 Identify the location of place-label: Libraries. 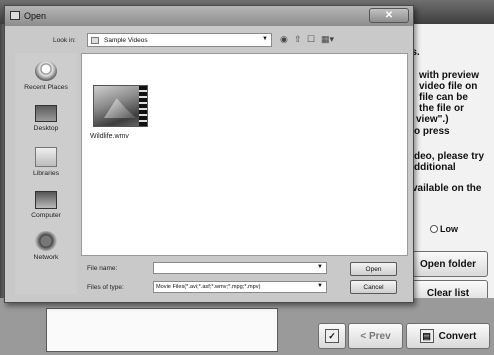
(46, 173).